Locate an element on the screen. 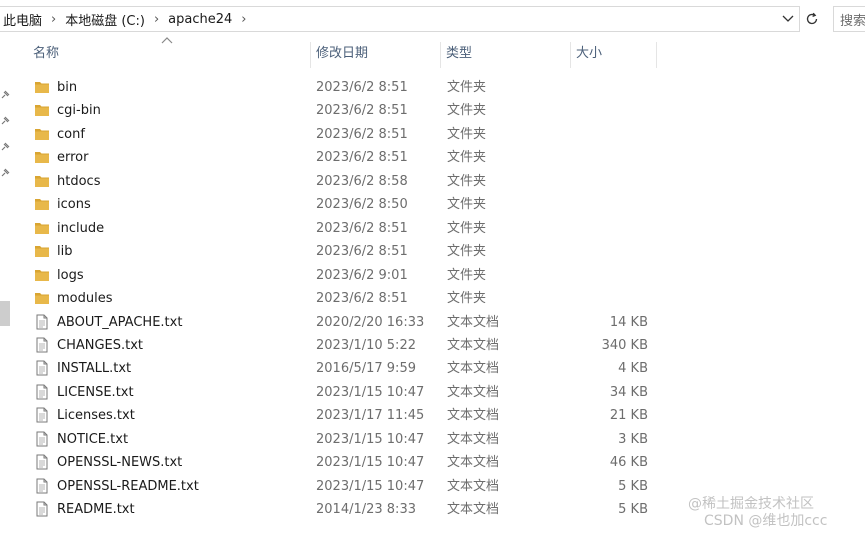  file-name: Licenses.txt is located at coordinates (96, 416).